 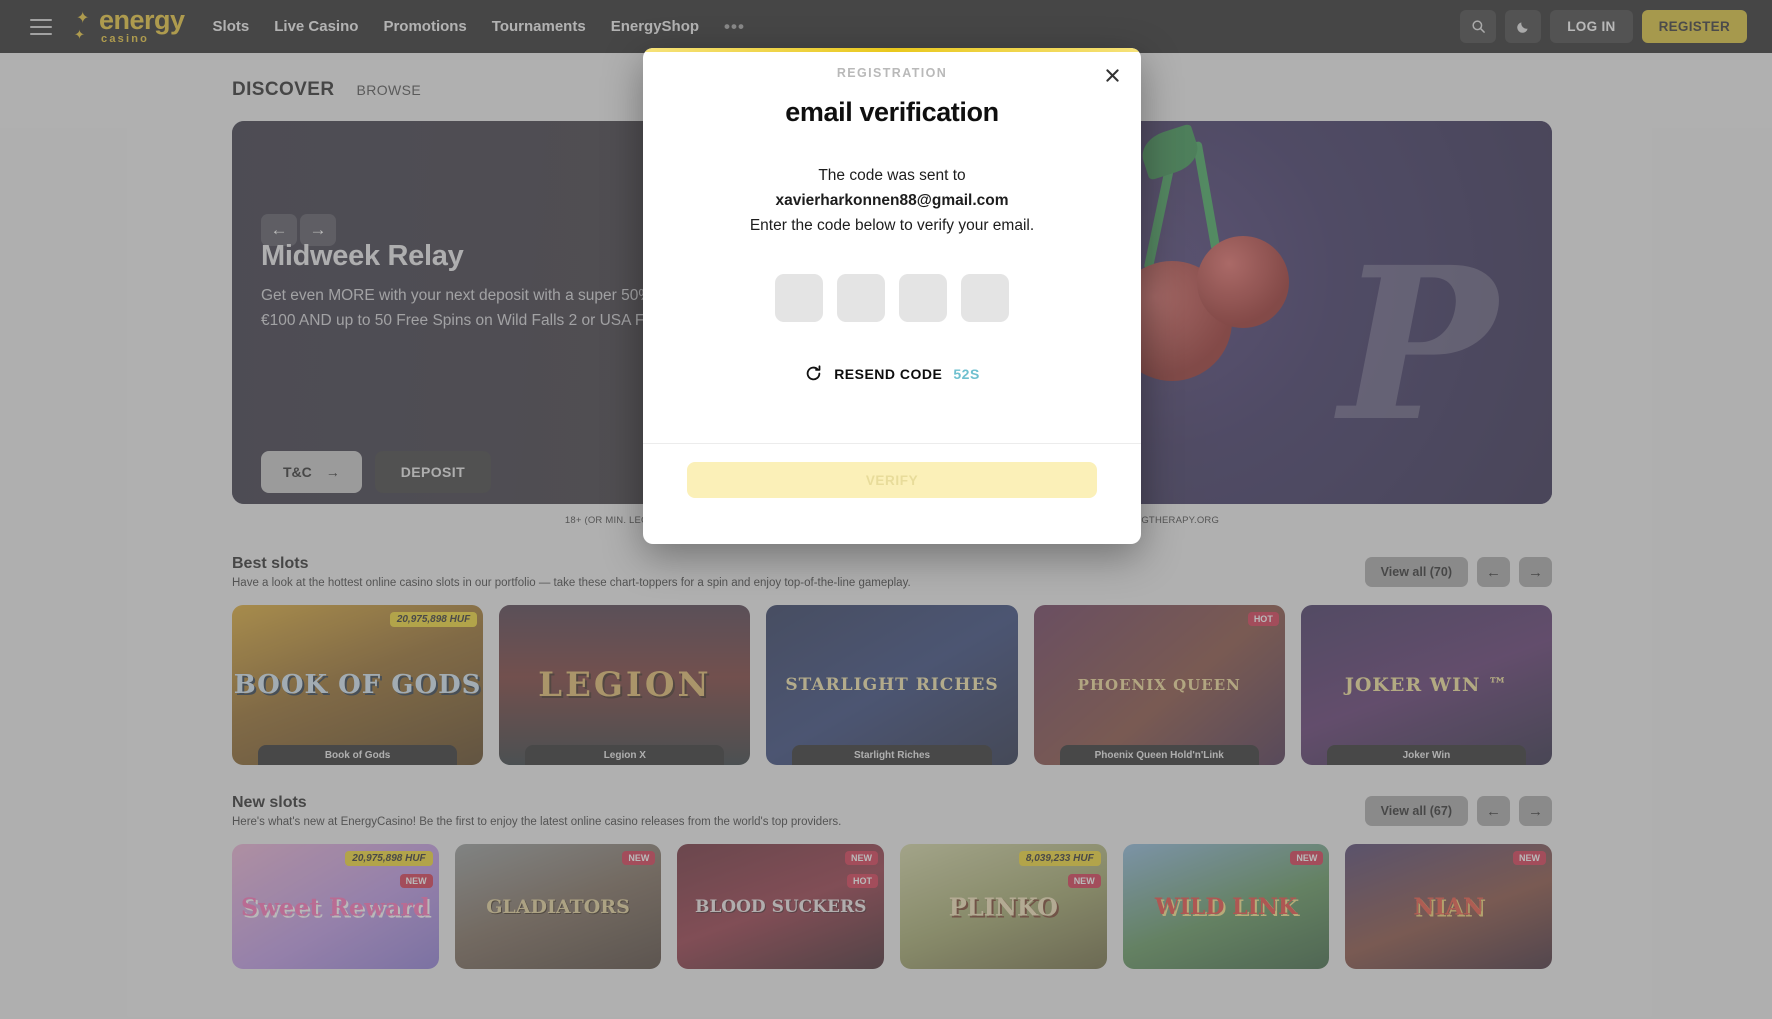 I want to click on verification-code-inputs, so click(x=892, y=298).